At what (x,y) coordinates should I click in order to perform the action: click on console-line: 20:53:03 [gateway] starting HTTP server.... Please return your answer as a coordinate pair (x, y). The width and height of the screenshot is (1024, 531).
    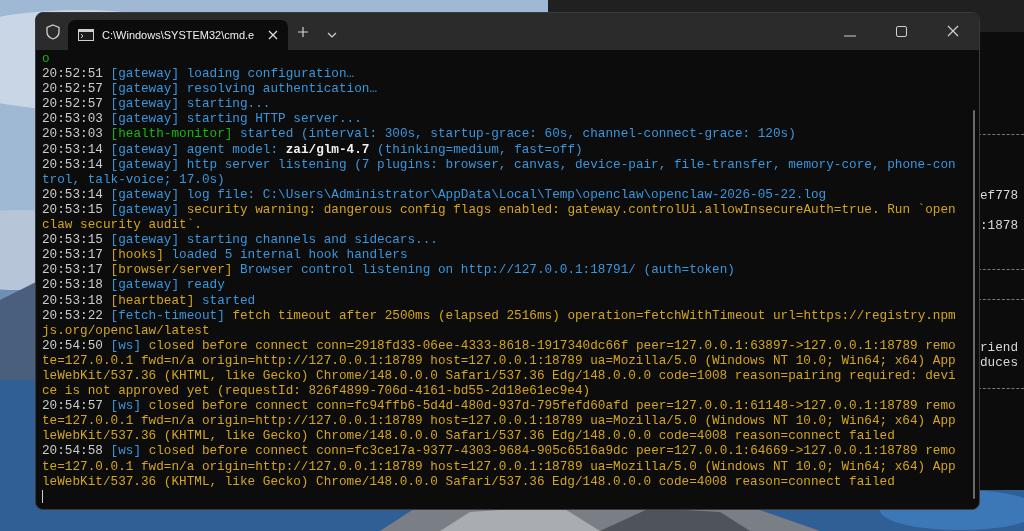
    Looking at the image, I should click on (202, 119).